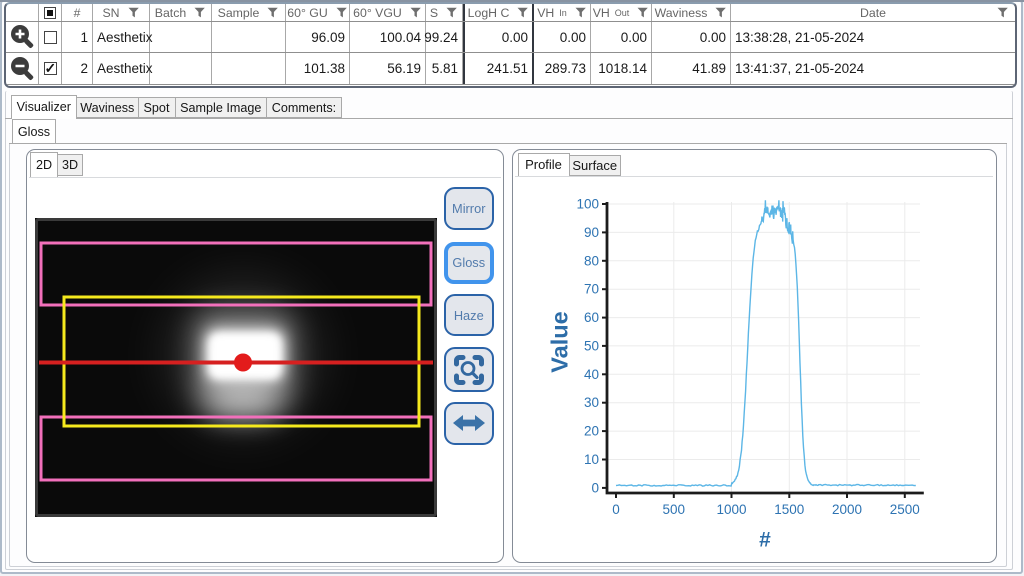 This screenshot has width=1024, height=576. Describe the element at coordinates (731, 509) in the screenshot. I see `svg-text: 1000` at that location.